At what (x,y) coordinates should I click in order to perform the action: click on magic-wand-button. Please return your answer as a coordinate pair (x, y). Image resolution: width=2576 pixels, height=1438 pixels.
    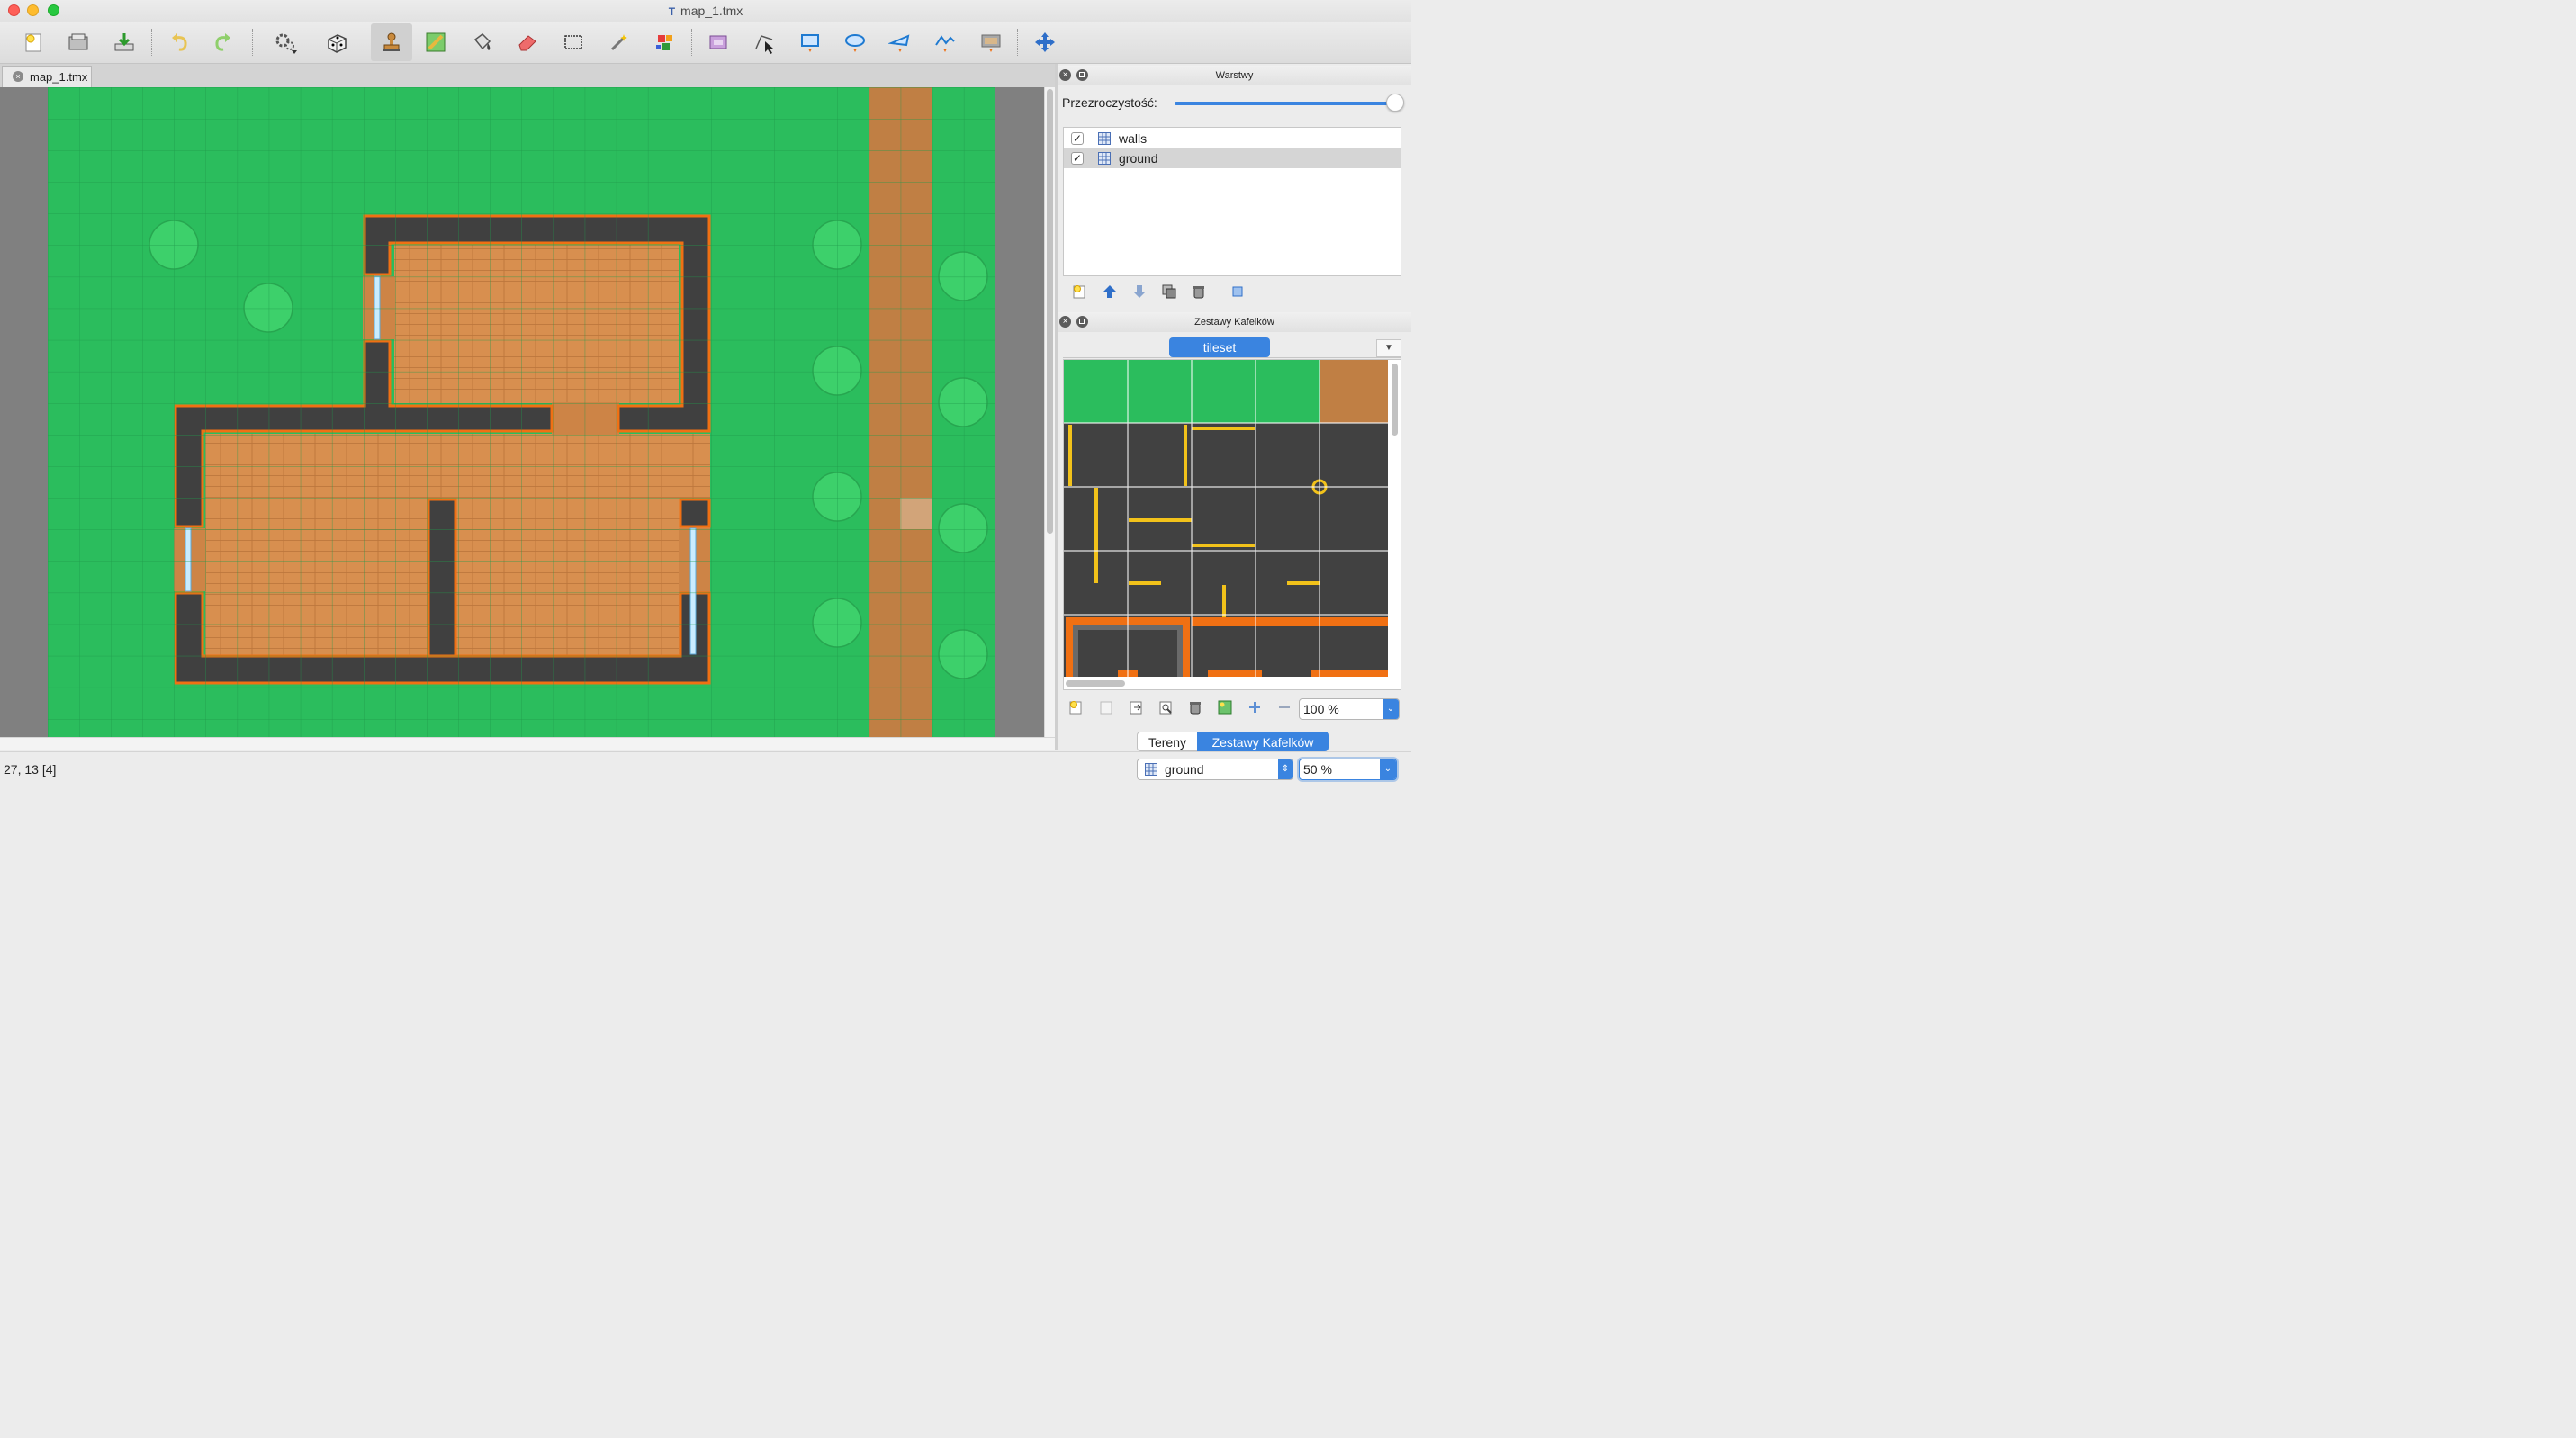
    Looking at the image, I should click on (619, 42).